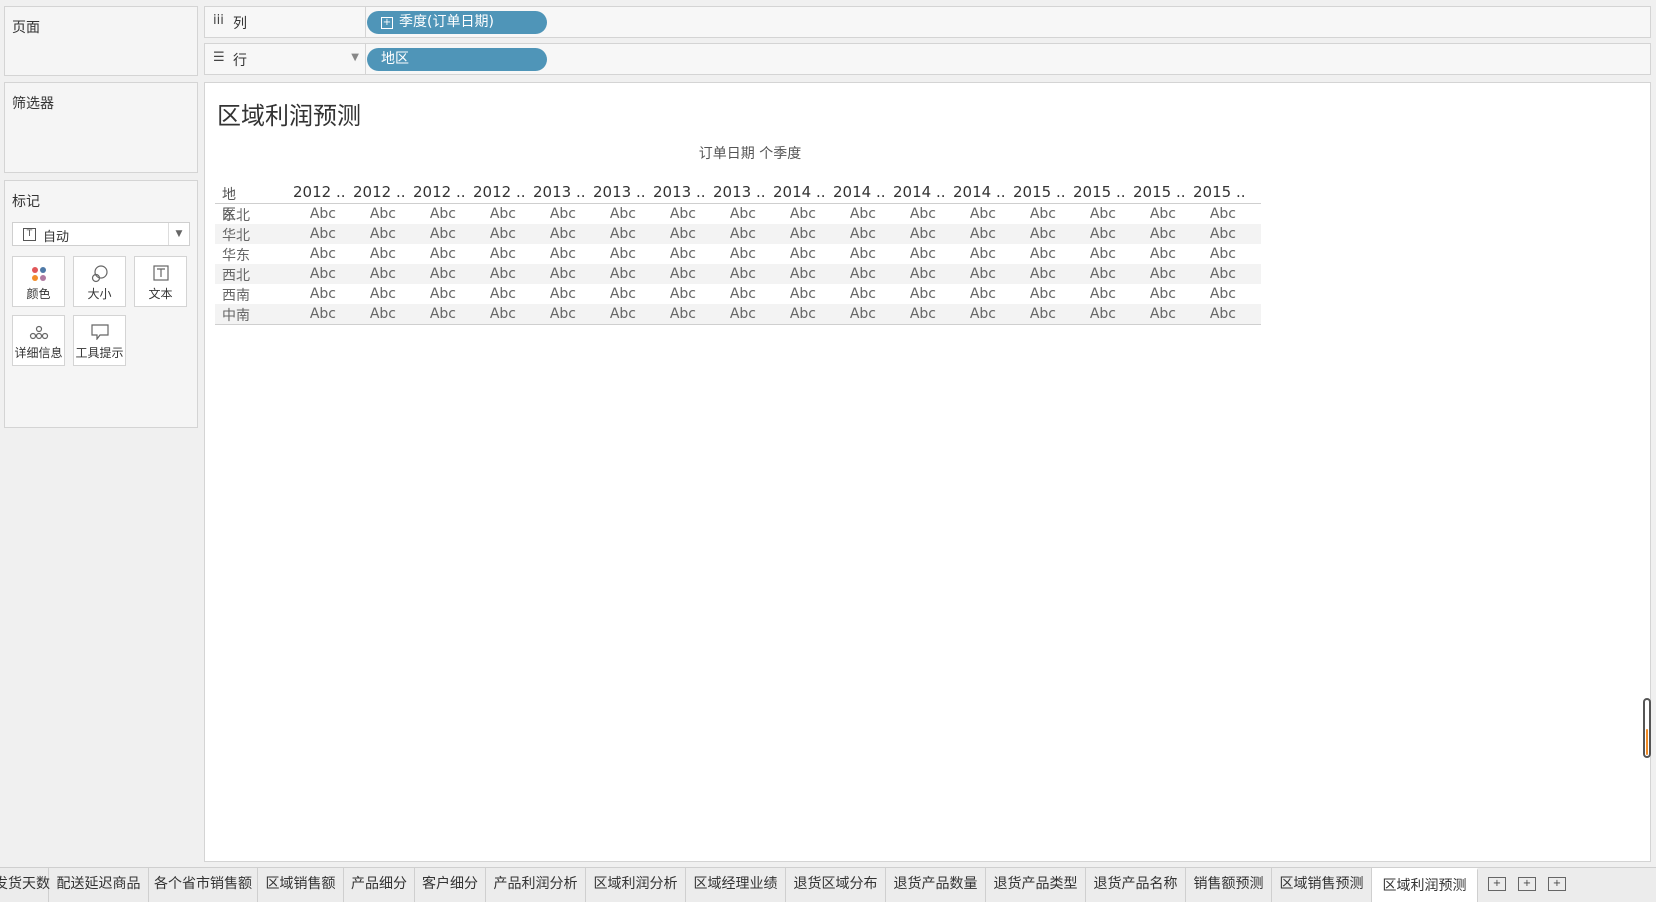  Describe the element at coordinates (636, 885) in the screenshot. I see `sheet-tab: 区域利润分析` at that location.